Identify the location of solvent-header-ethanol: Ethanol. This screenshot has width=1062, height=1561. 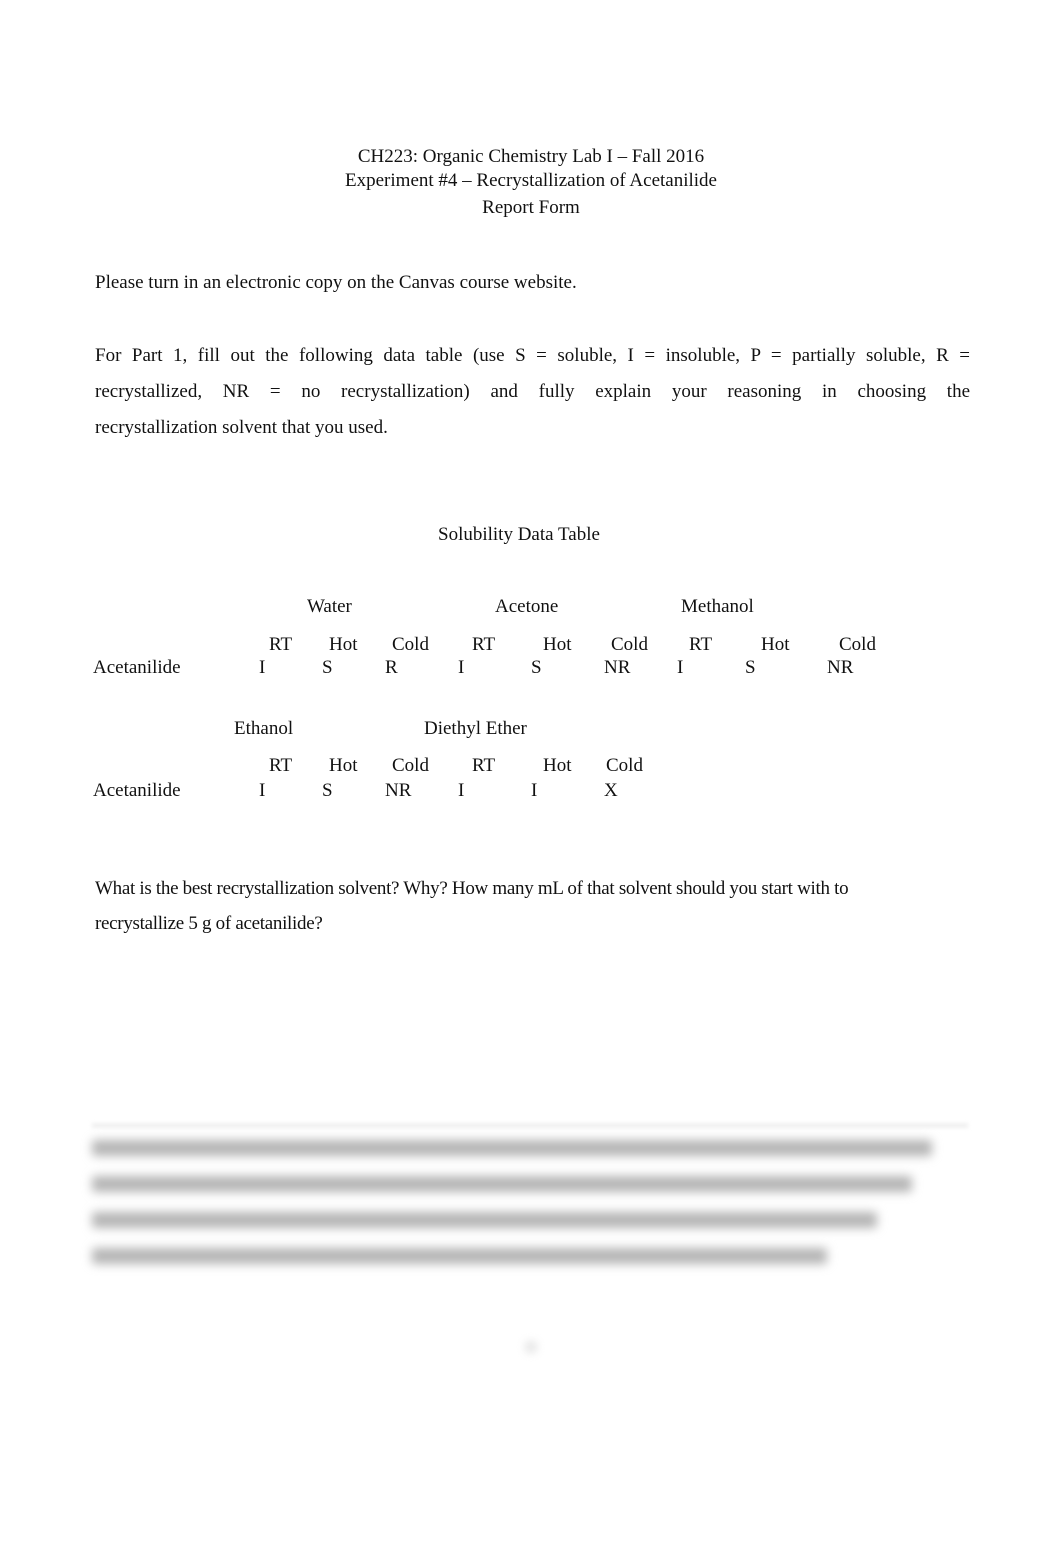
(264, 728).